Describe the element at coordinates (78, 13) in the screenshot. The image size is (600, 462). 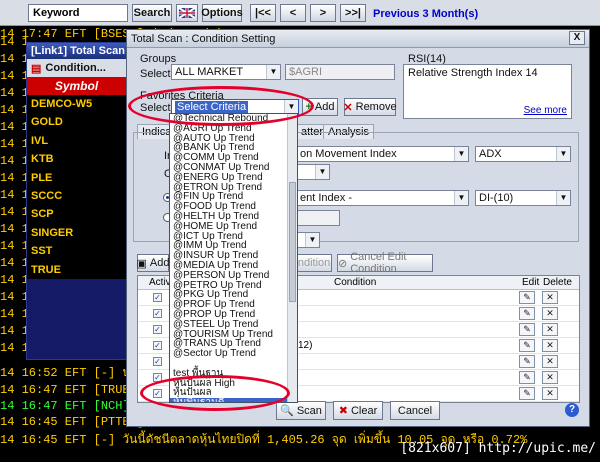
I see `keyword-field: Keyword` at that location.